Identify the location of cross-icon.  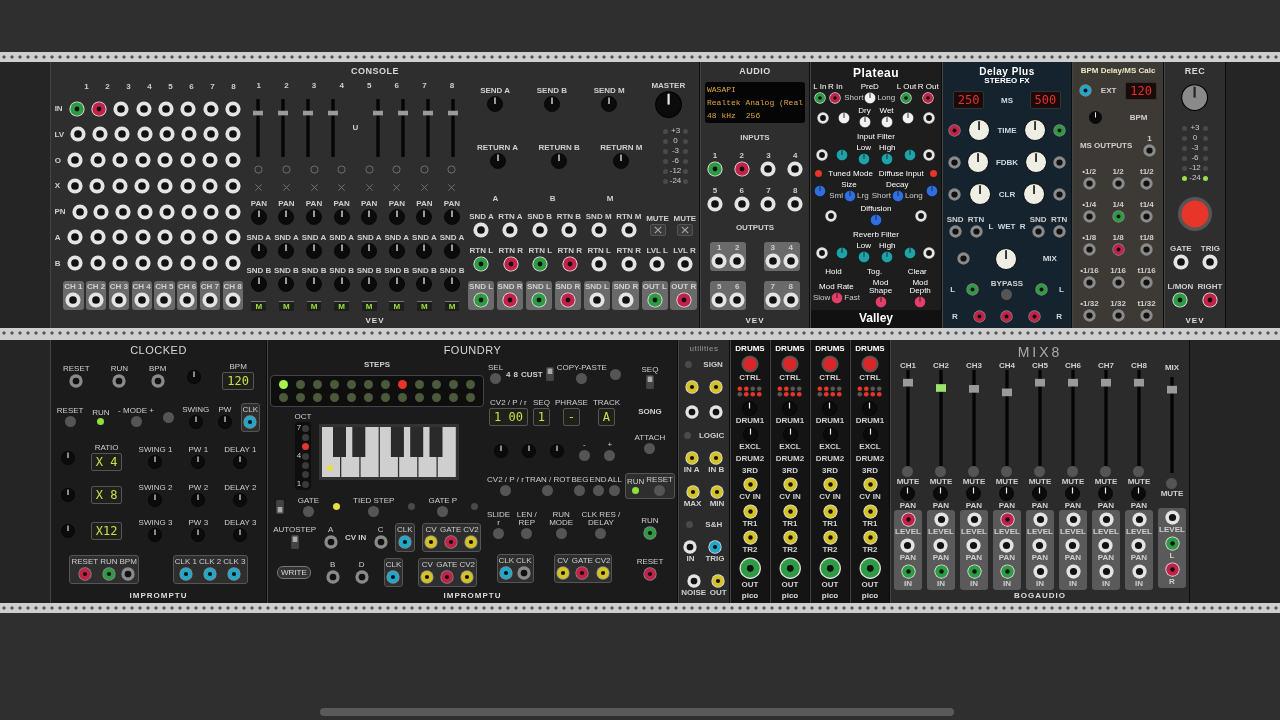
(286, 187).